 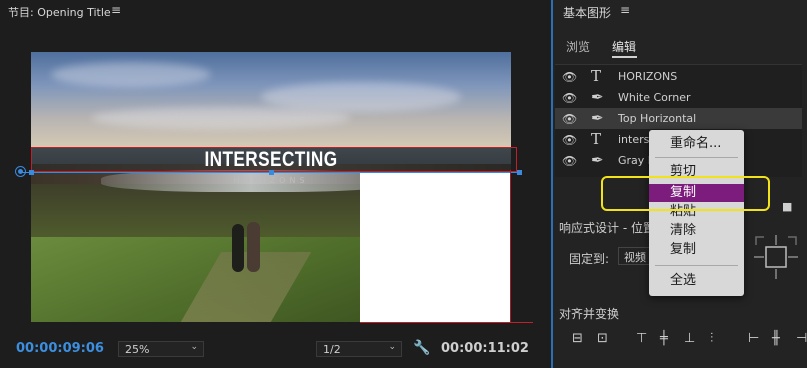 What do you see at coordinates (624, 46) in the screenshot?
I see `tab-edit: 编辑` at bounding box center [624, 46].